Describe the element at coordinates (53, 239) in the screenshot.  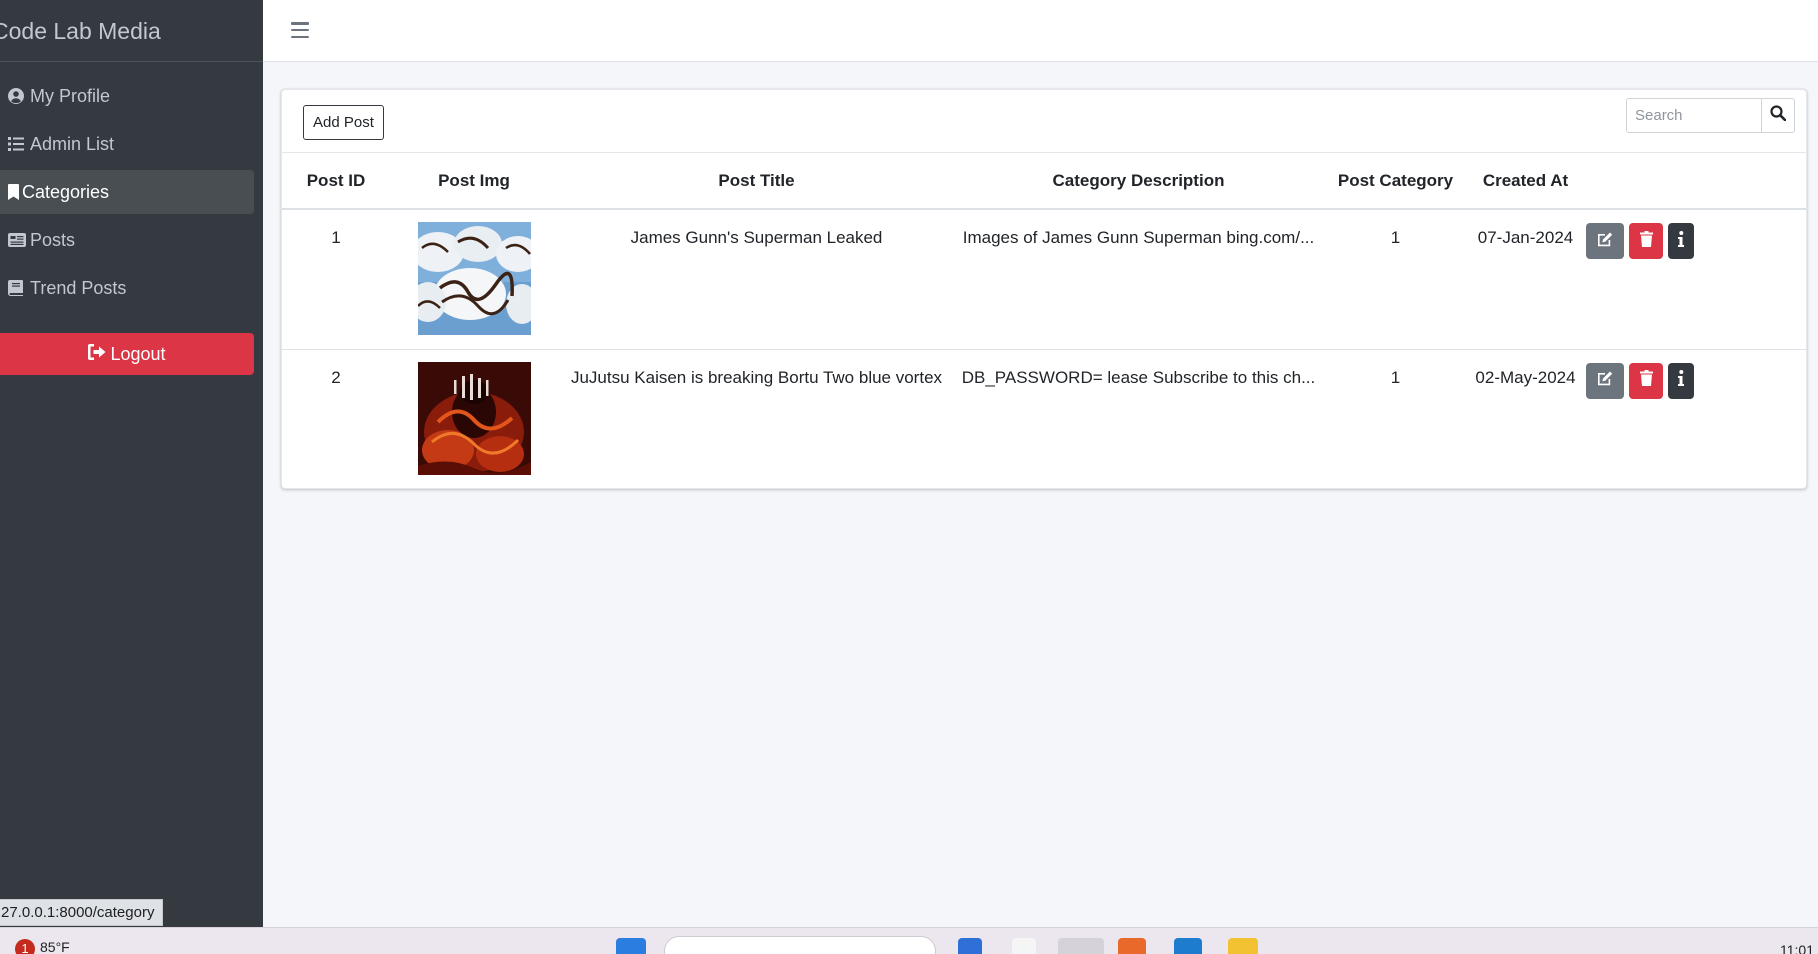
I see `sidebar-item-label: Posts` at that location.